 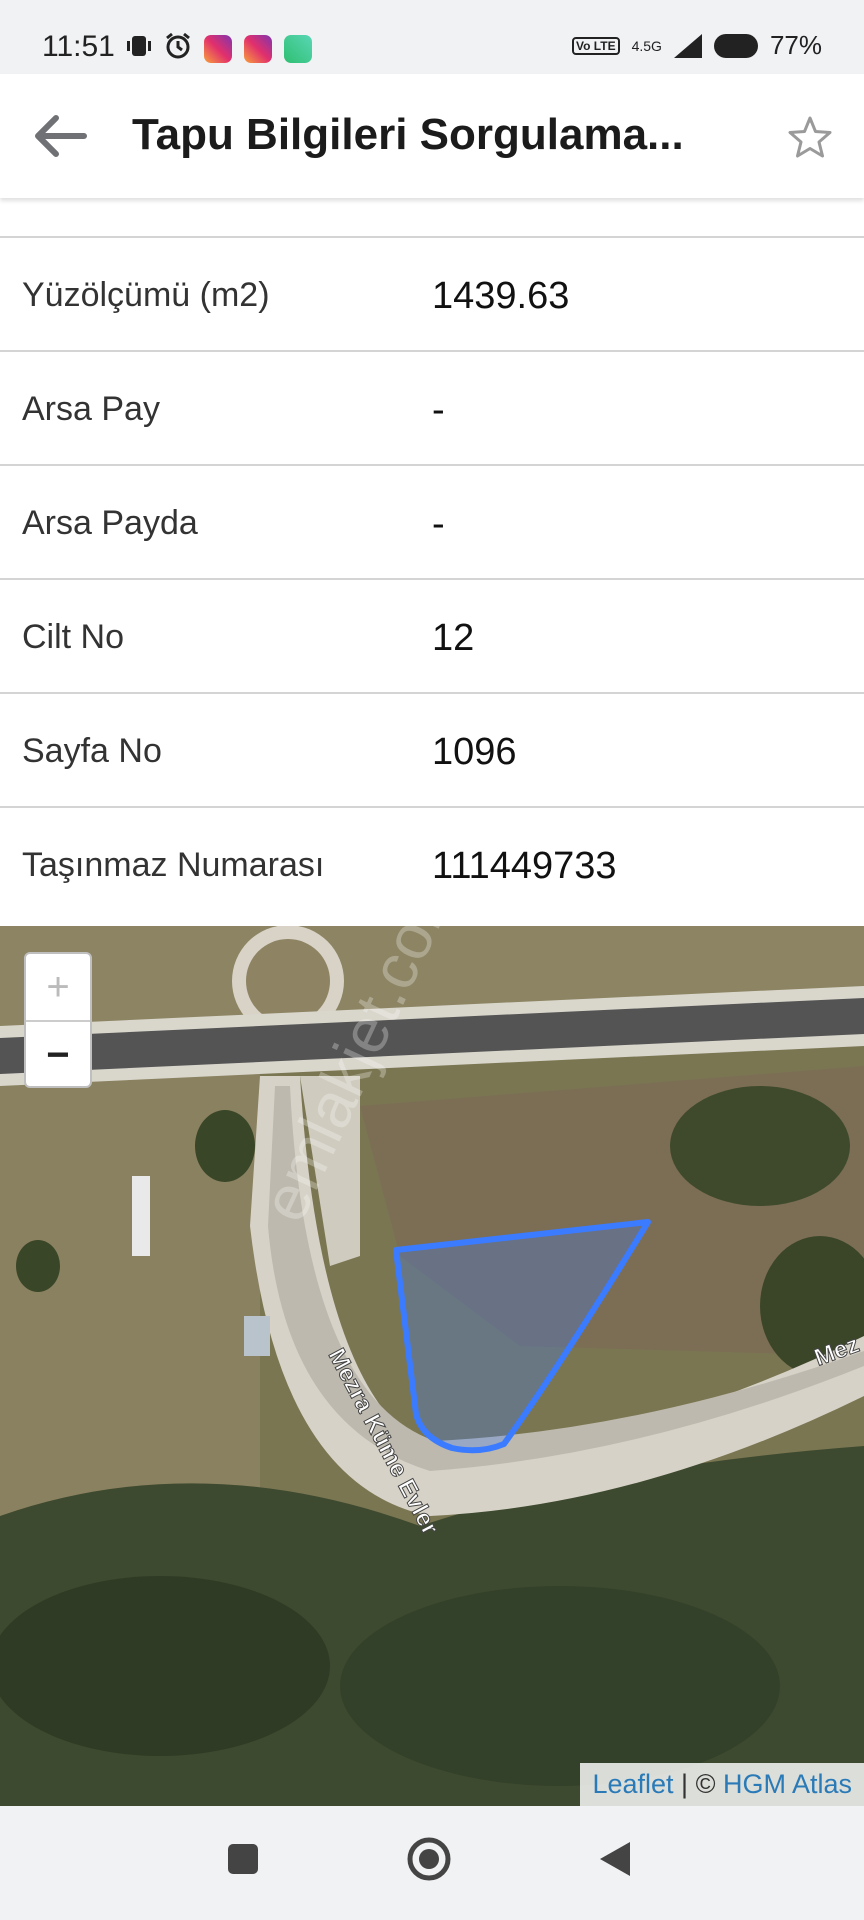 I want to click on home-button, so click(x=429, y=1861).